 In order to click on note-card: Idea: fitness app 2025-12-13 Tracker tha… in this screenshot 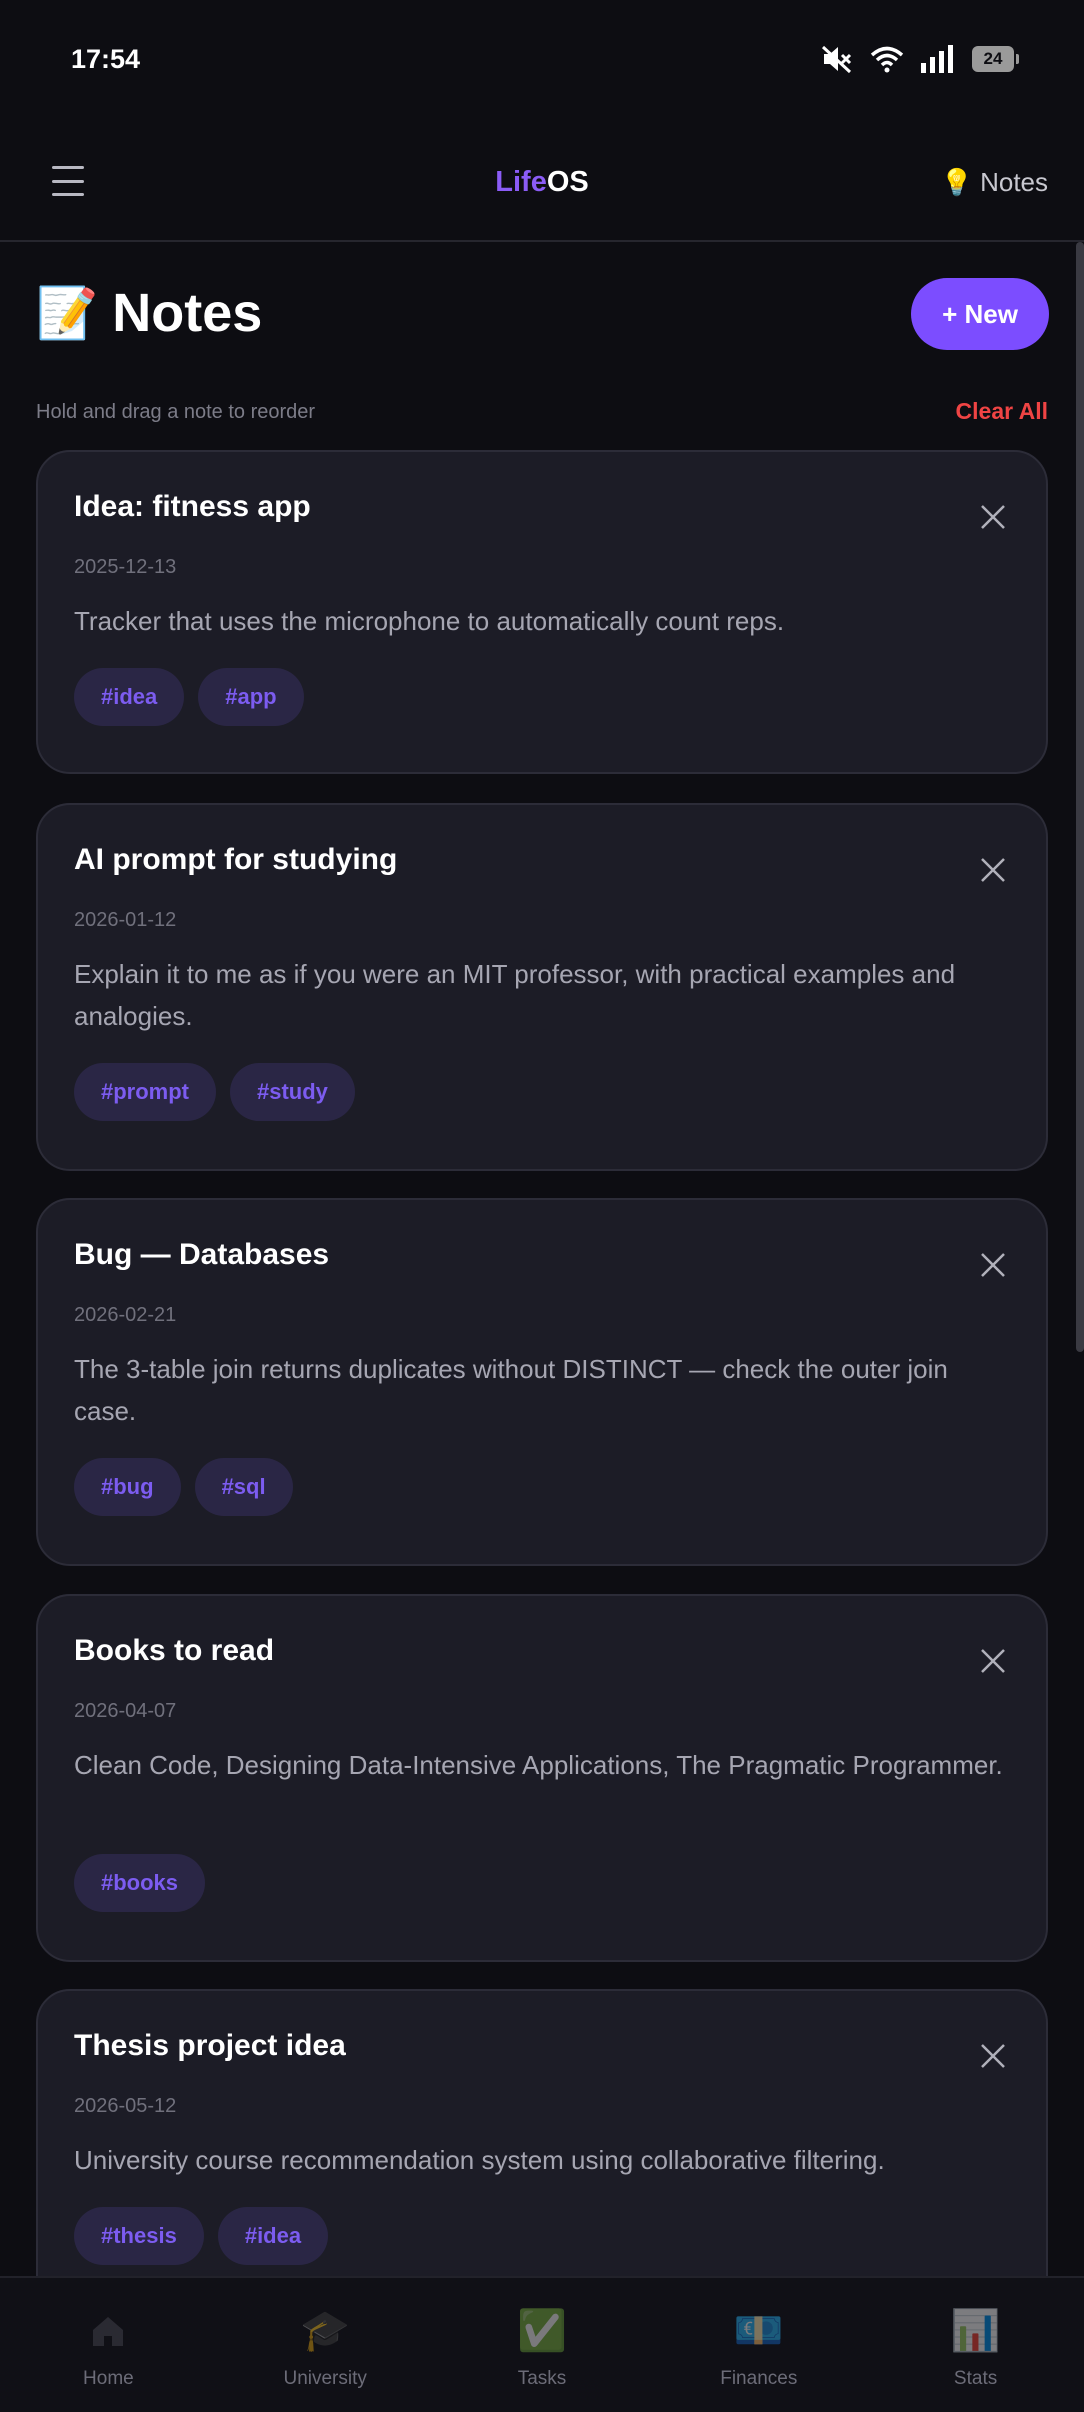, I will do `click(542, 612)`.